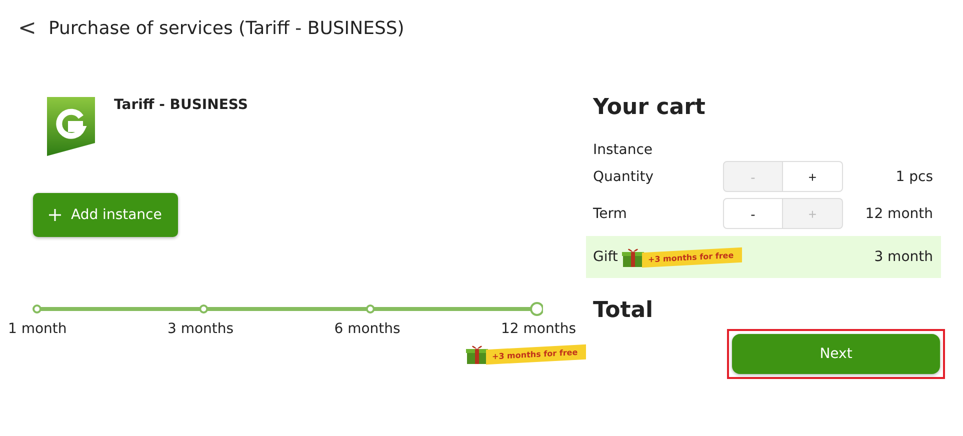 Image resolution: width=963 pixels, height=436 pixels. What do you see at coordinates (538, 329) in the screenshot?
I see `term-label: 12 months` at bounding box center [538, 329].